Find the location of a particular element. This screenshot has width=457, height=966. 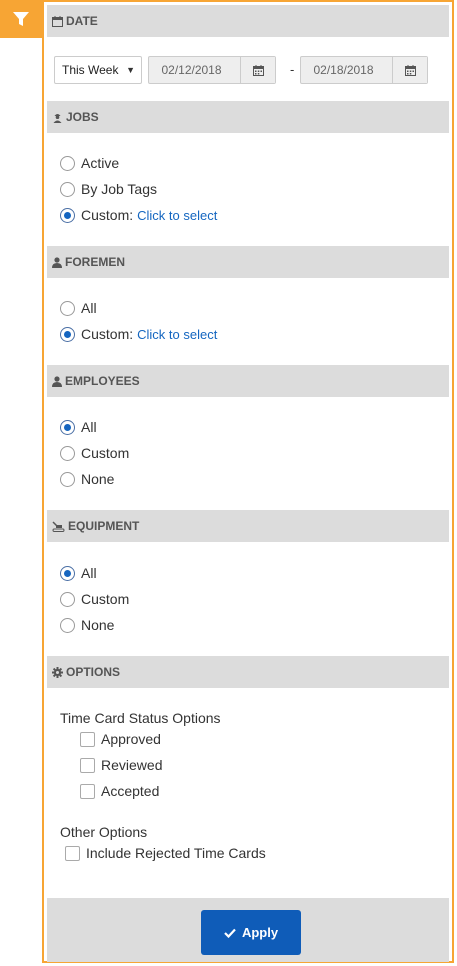

apply-button-label: Apply is located at coordinates (260, 932).